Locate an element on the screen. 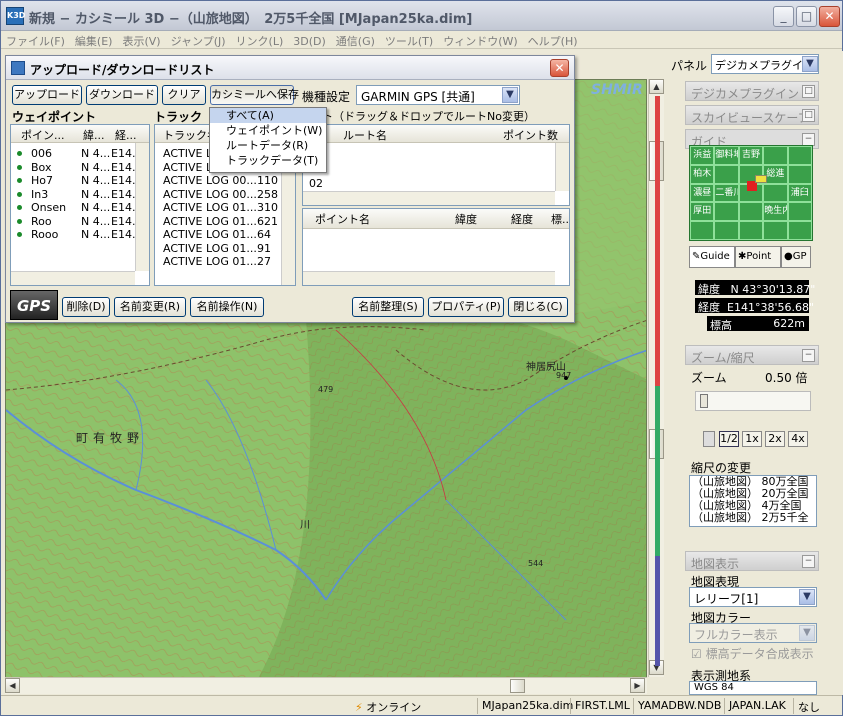  waypoint-vscroll is located at coordinates (142, 207).